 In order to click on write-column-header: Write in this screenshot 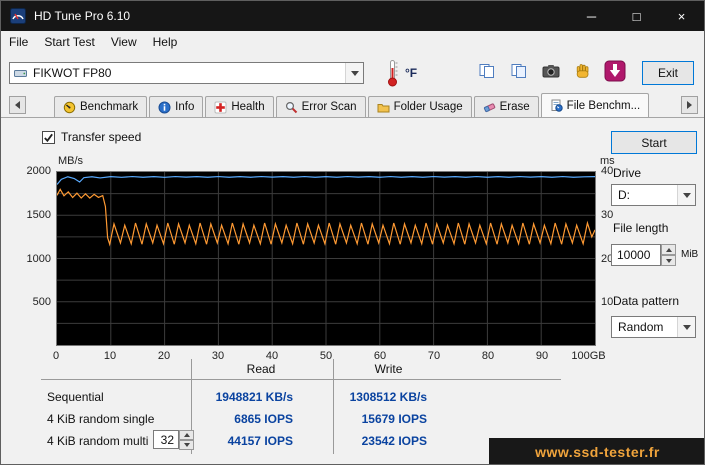, I will do `click(388, 369)`.